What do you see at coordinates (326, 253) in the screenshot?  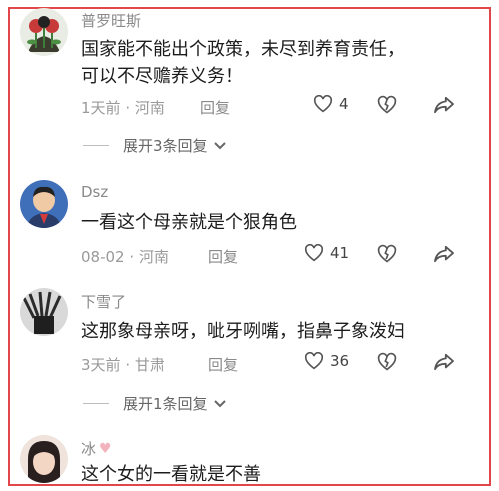 I see `like-button: 41` at bounding box center [326, 253].